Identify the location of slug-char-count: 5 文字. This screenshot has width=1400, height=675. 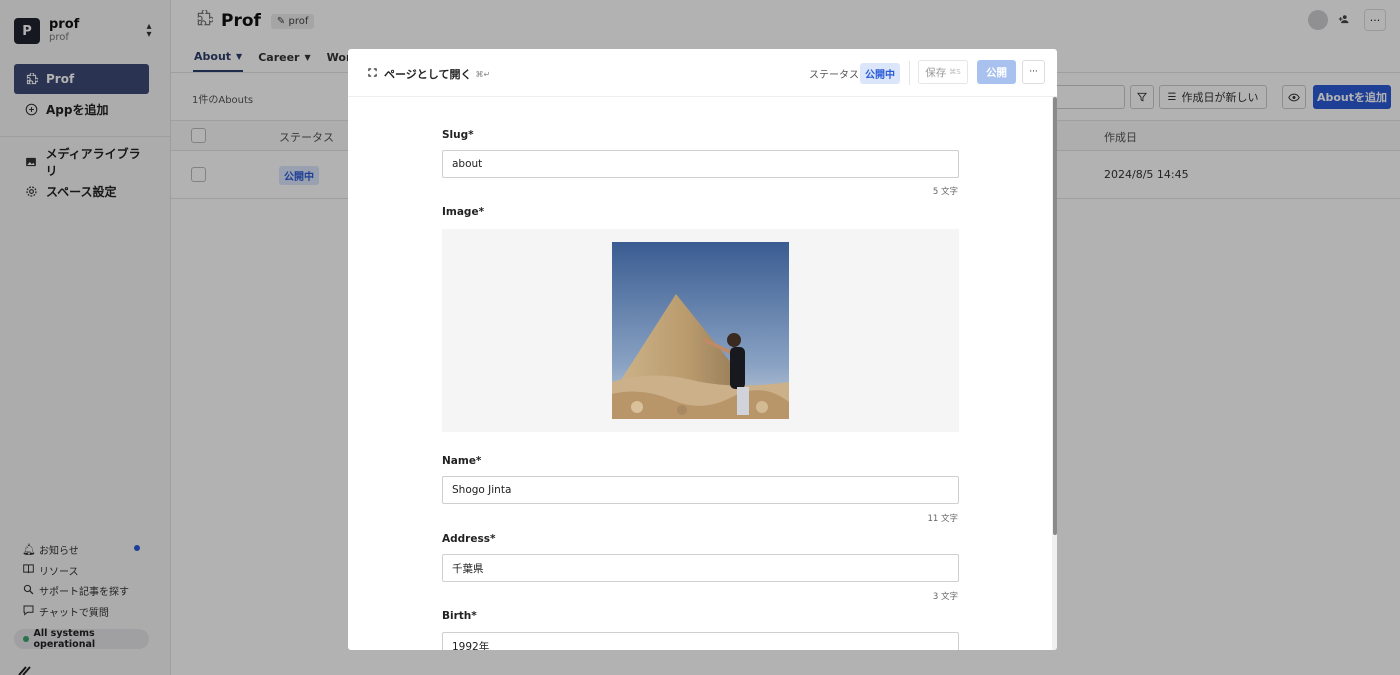
(945, 192).